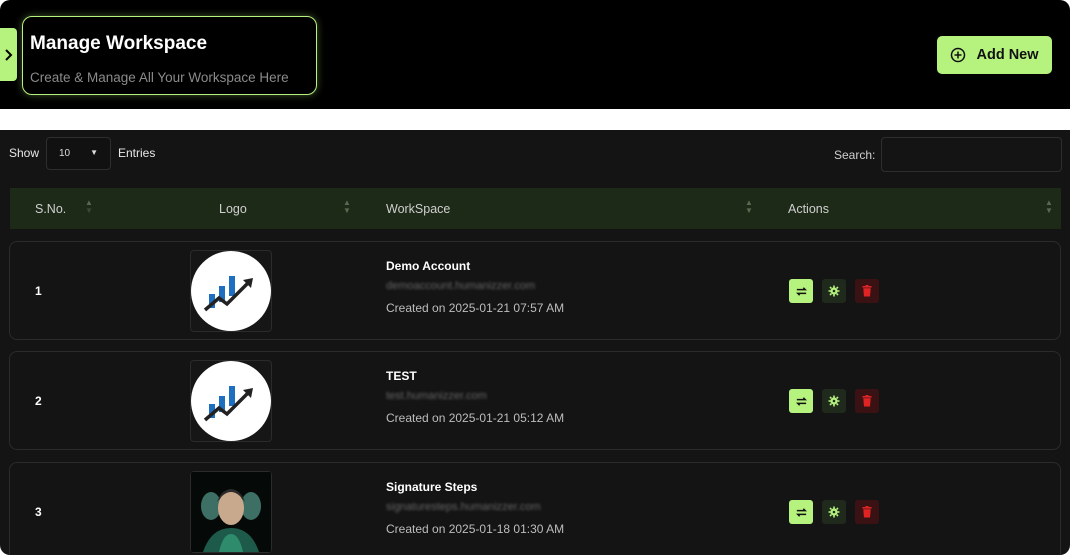  I want to click on workspace-name: Signature Steps, so click(432, 487).